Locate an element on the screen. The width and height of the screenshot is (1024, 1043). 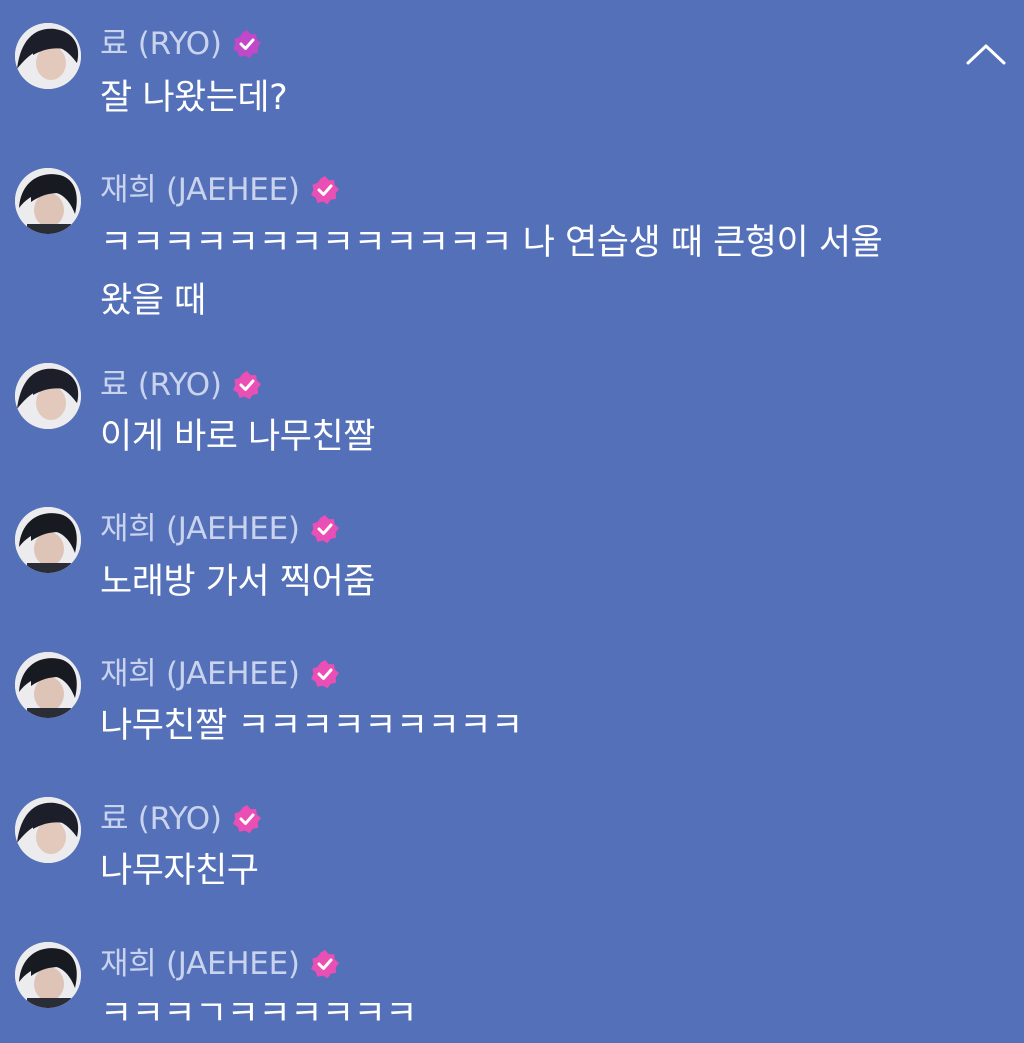
message-text: ㅋㅋㅋㄱㅋㅋㅋㅋㅋㅋ is located at coordinates (259, 1014).